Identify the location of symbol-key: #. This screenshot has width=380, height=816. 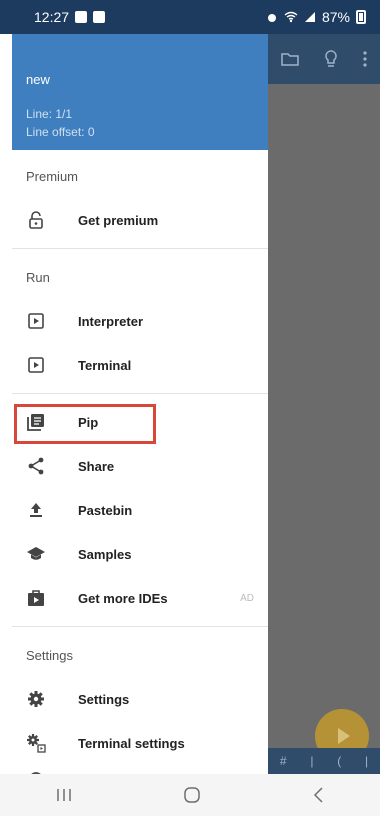
(283, 761).